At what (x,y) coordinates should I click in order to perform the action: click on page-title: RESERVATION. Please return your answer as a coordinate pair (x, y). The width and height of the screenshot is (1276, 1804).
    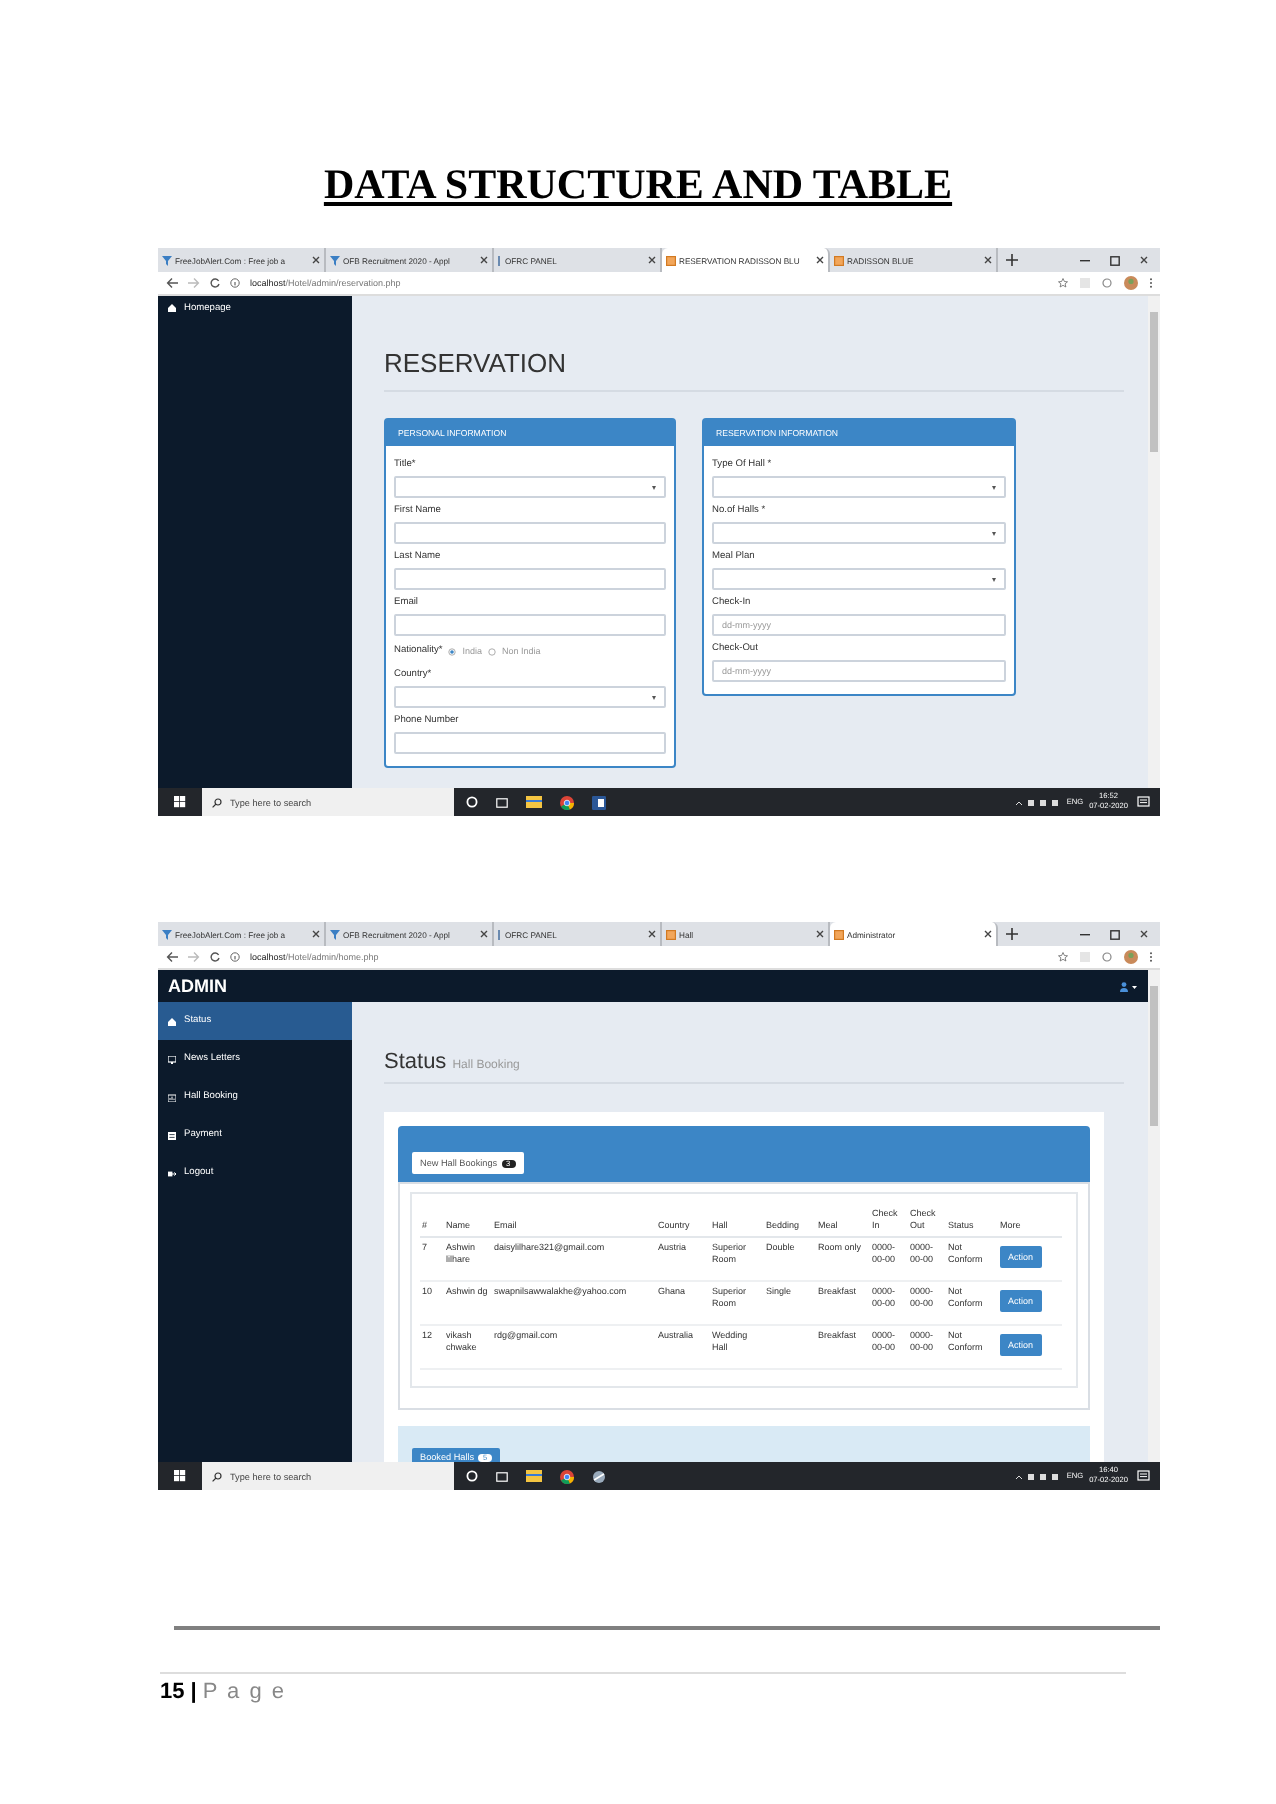
    Looking at the image, I should click on (754, 370).